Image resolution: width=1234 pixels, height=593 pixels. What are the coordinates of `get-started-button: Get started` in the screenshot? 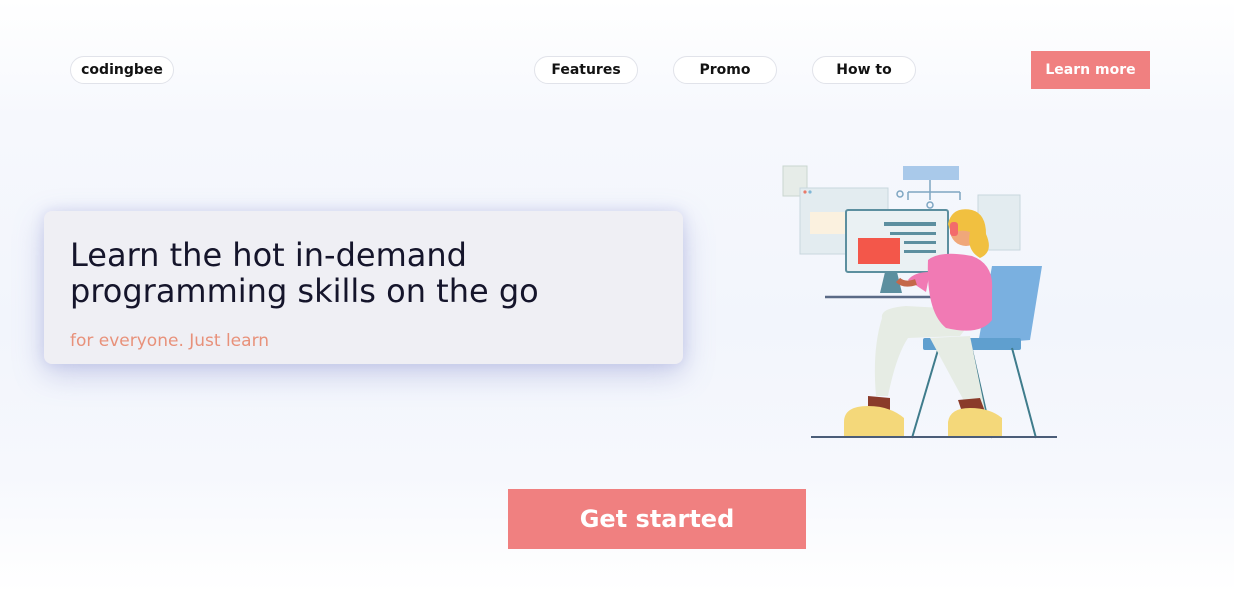 It's located at (657, 519).